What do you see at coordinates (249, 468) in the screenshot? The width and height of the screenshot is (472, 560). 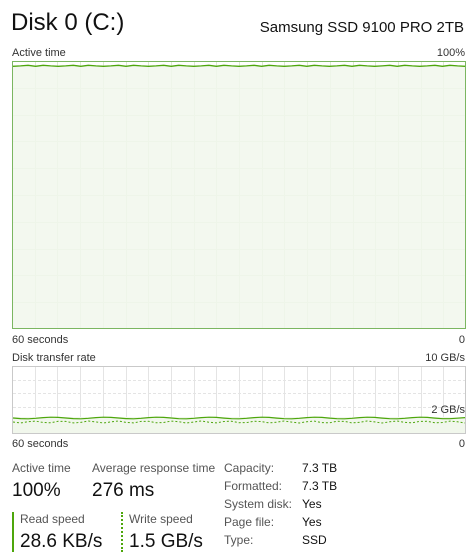 I see `capacity-label: Capacity:` at bounding box center [249, 468].